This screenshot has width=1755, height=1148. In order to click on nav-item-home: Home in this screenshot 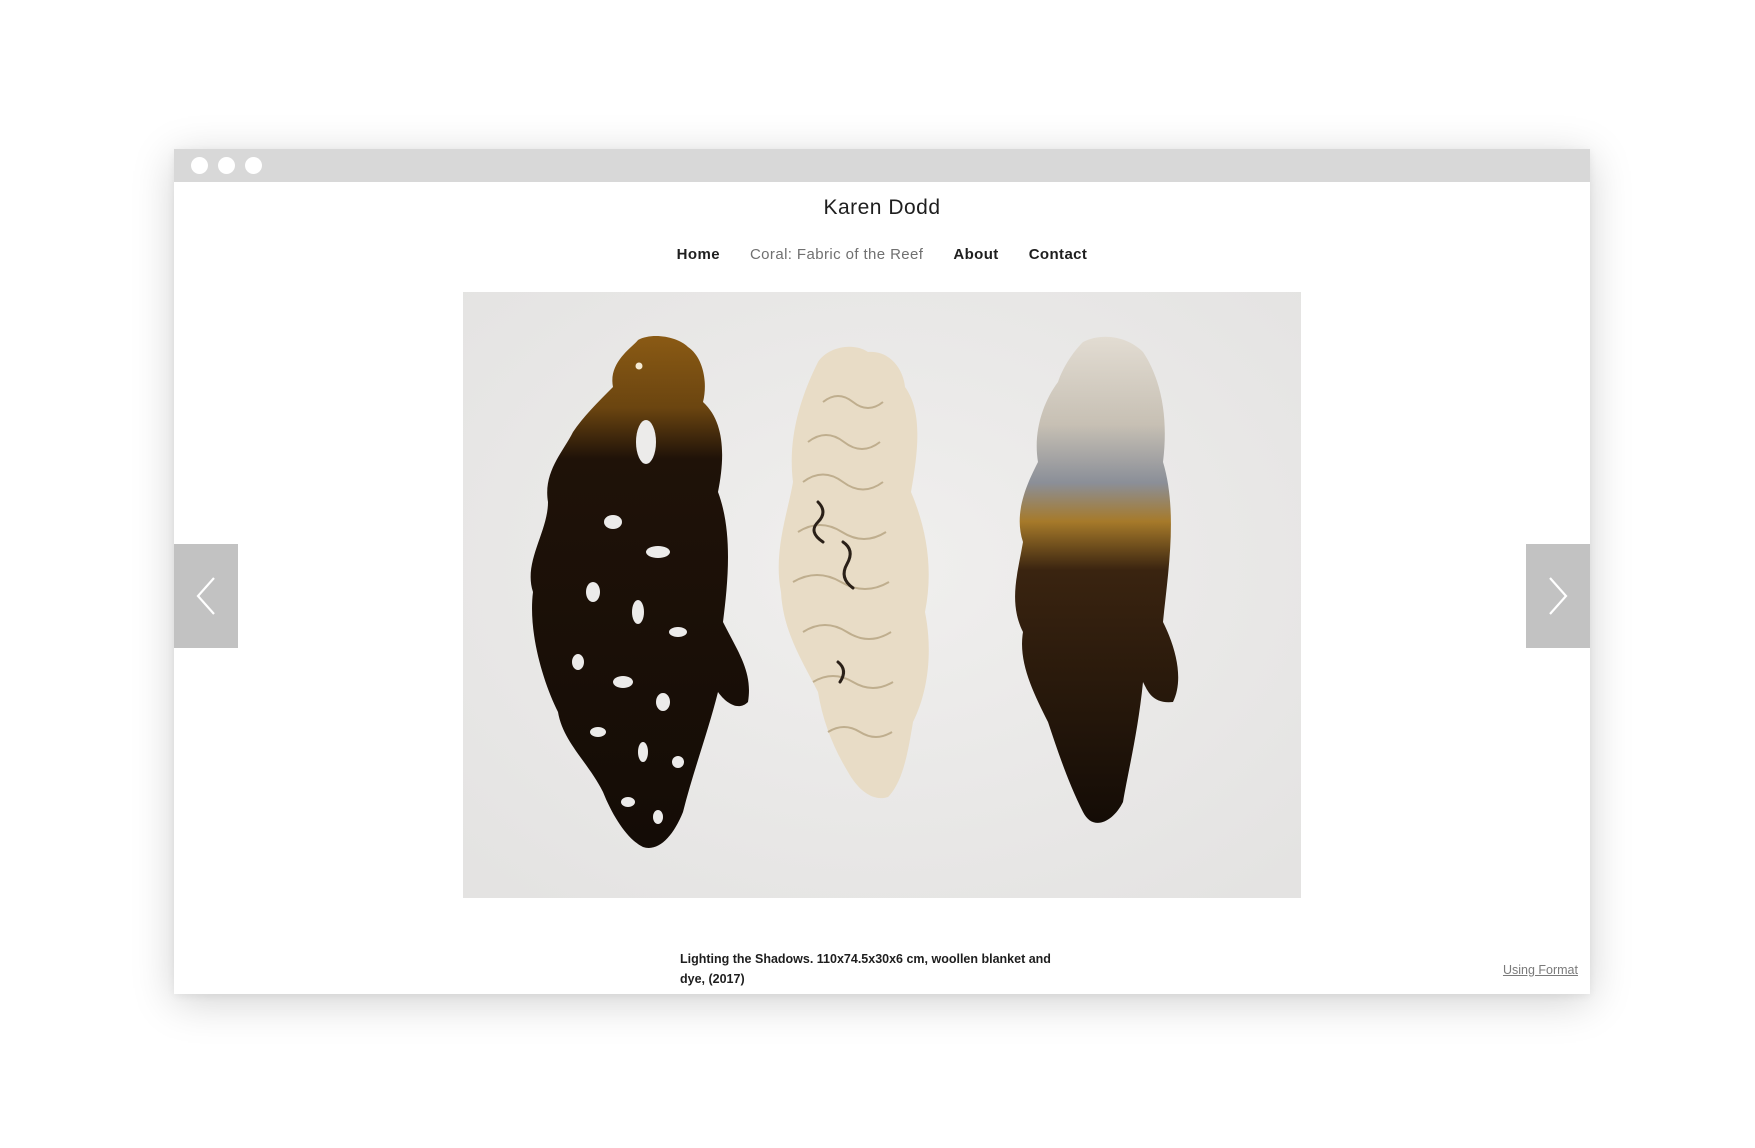, I will do `click(698, 254)`.